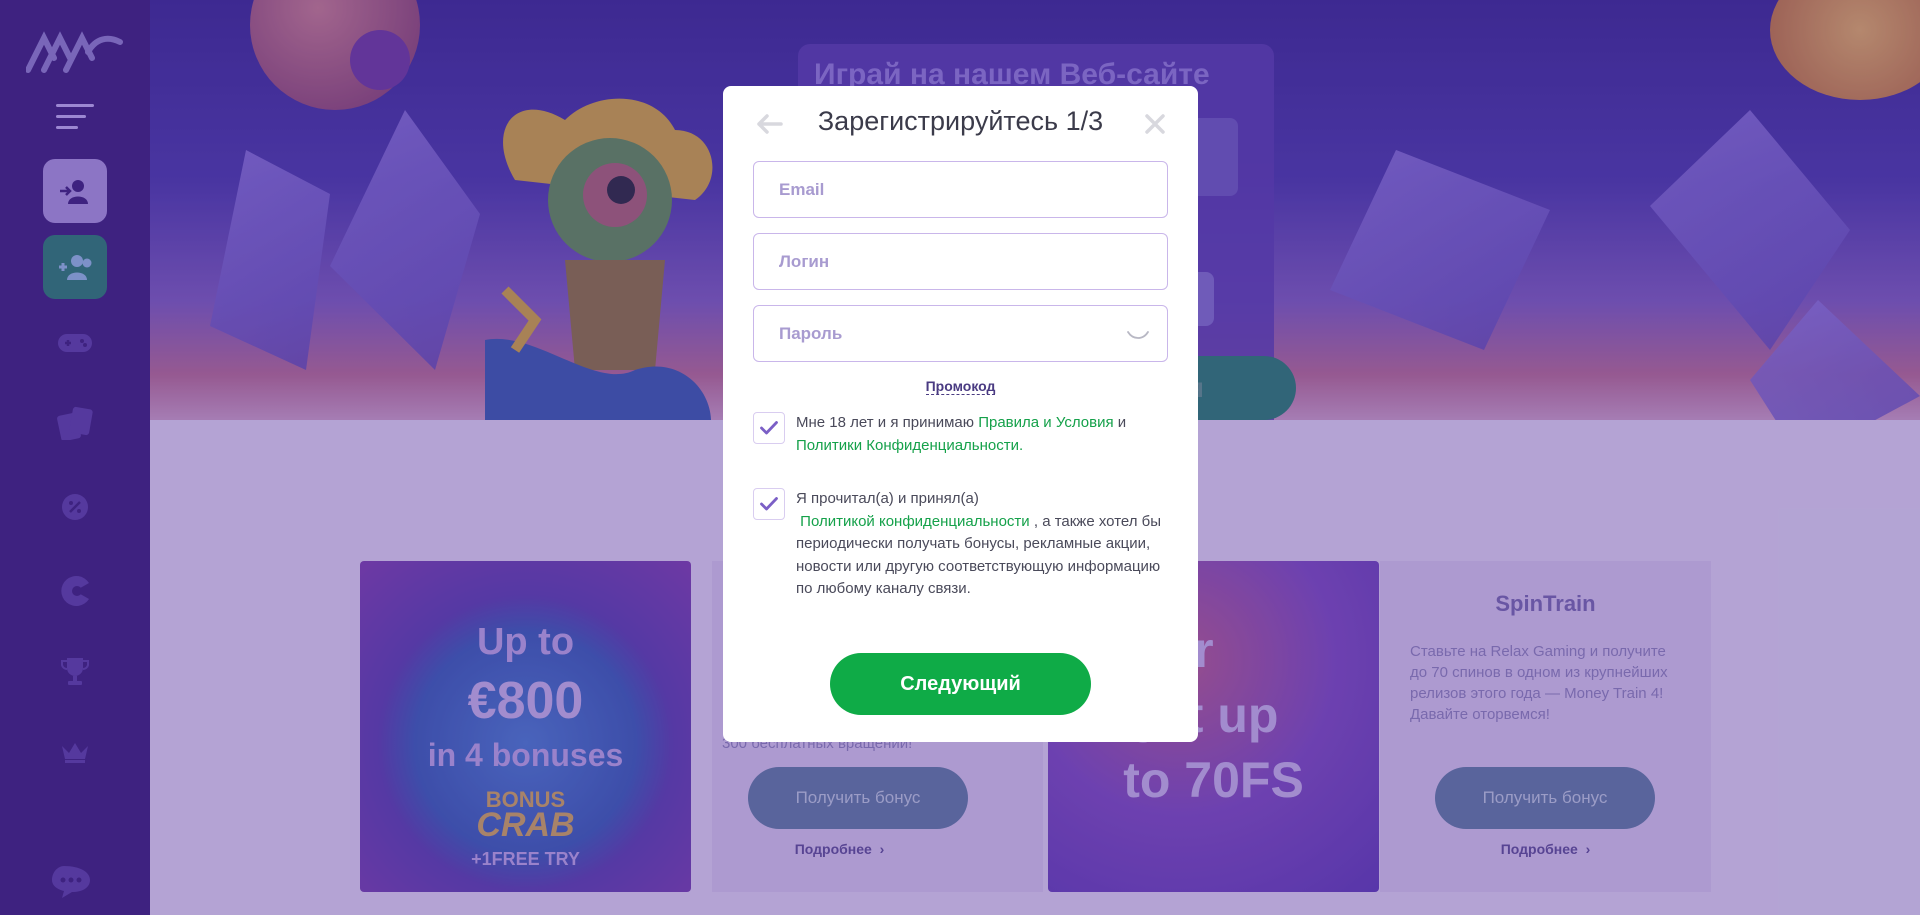 Image resolution: width=1920 pixels, height=915 pixels. What do you see at coordinates (887, 422) in the screenshot?
I see `consent1-prefix: Мне 18 лет и я принимаю` at bounding box center [887, 422].